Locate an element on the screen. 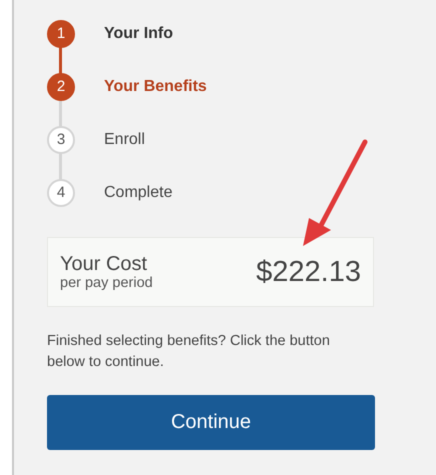 The width and height of the screenshot is (436, 475). step-label: Enroll is located at coordinates (124, 139).